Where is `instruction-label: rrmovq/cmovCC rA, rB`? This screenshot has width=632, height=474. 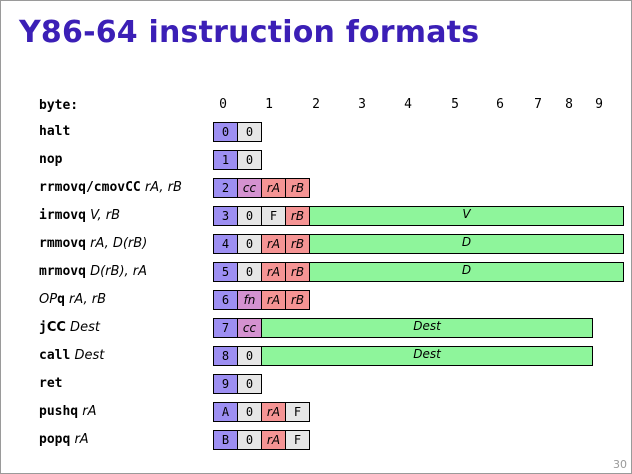 instruction-label: rrmovq/cmovCC rA, rB is located at coordinates (110, 188).